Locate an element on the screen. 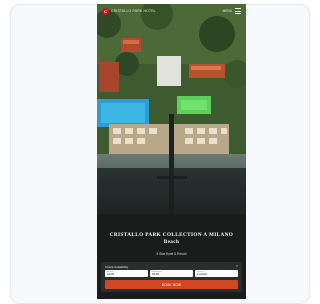  close-icon: × is located at coordinates (237, 266).